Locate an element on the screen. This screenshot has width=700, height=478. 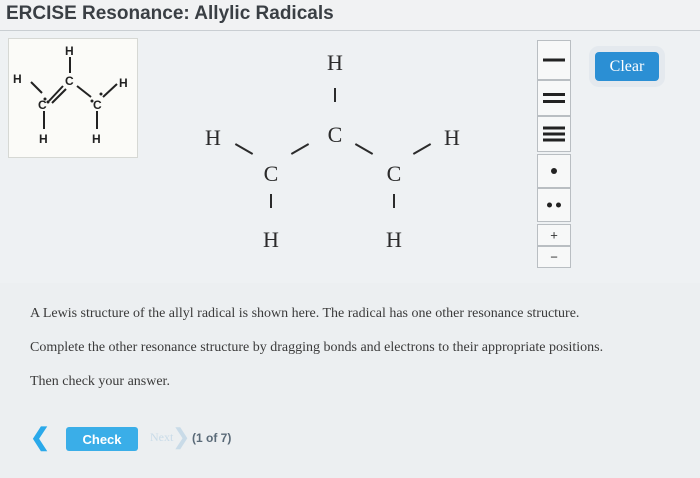
double-bond-tool is located at coordinates (554, 98).